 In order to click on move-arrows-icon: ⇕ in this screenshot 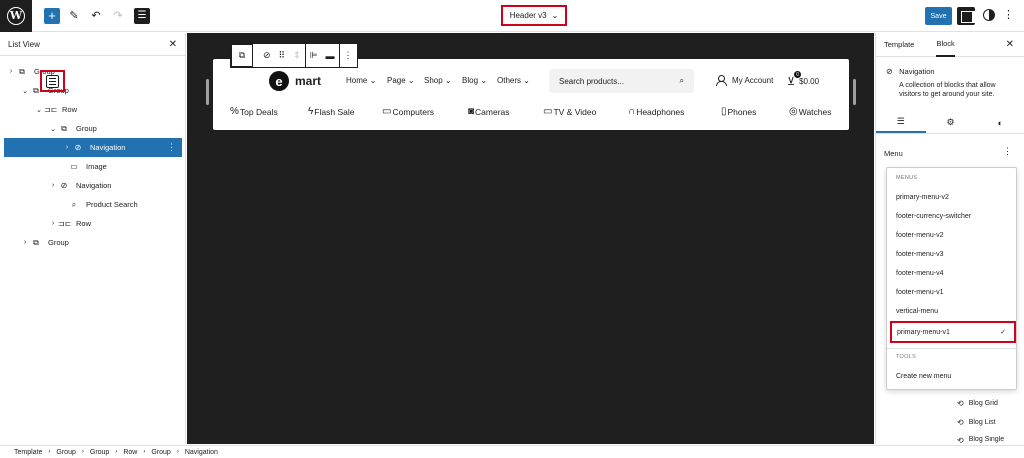, I will do `click(297, 55)`.